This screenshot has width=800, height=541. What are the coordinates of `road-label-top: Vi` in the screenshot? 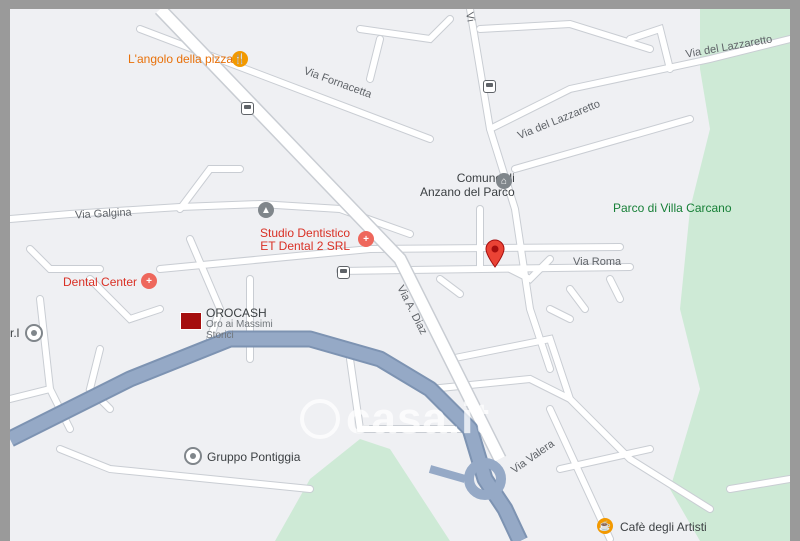 It's located at (470, 17).